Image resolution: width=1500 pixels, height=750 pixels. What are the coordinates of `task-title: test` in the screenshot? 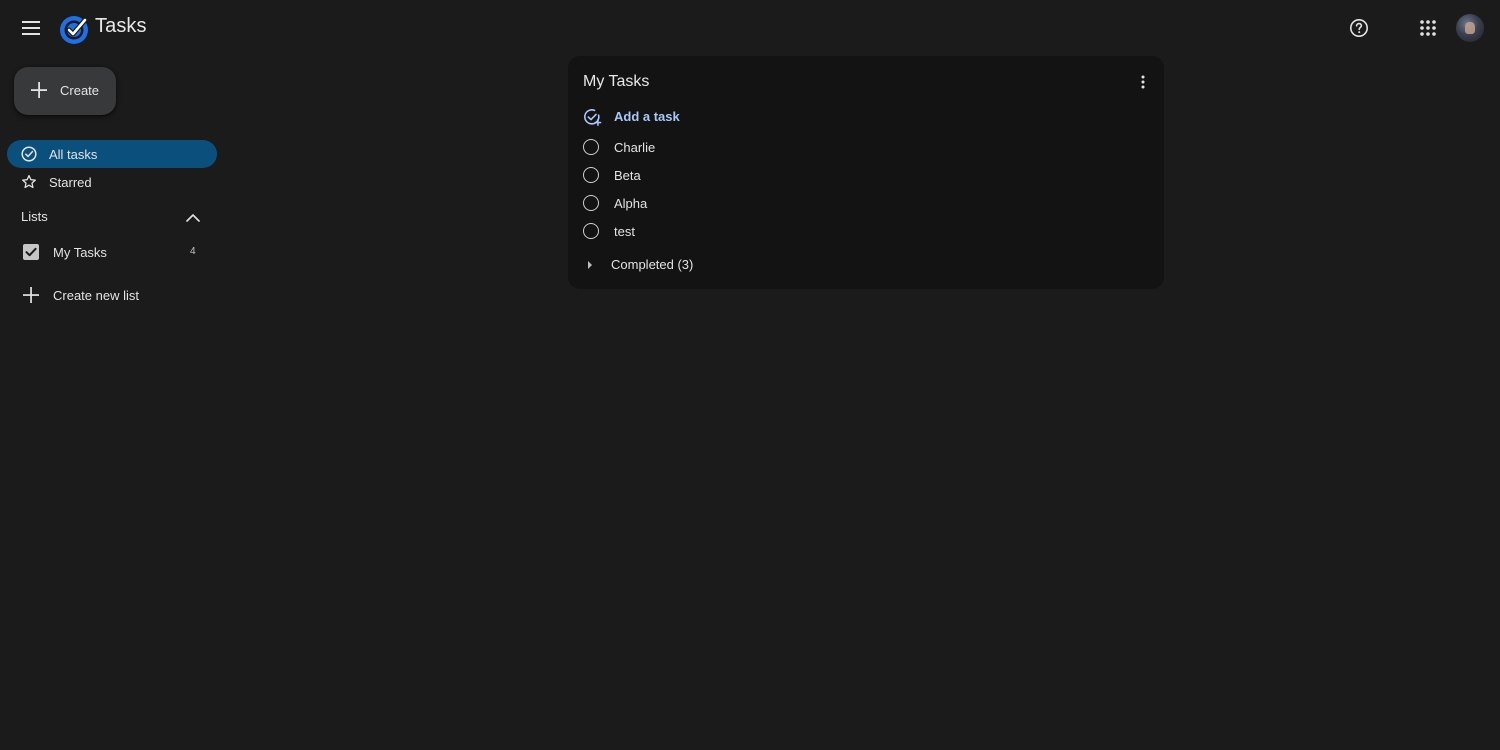 It's located at (624, 231).